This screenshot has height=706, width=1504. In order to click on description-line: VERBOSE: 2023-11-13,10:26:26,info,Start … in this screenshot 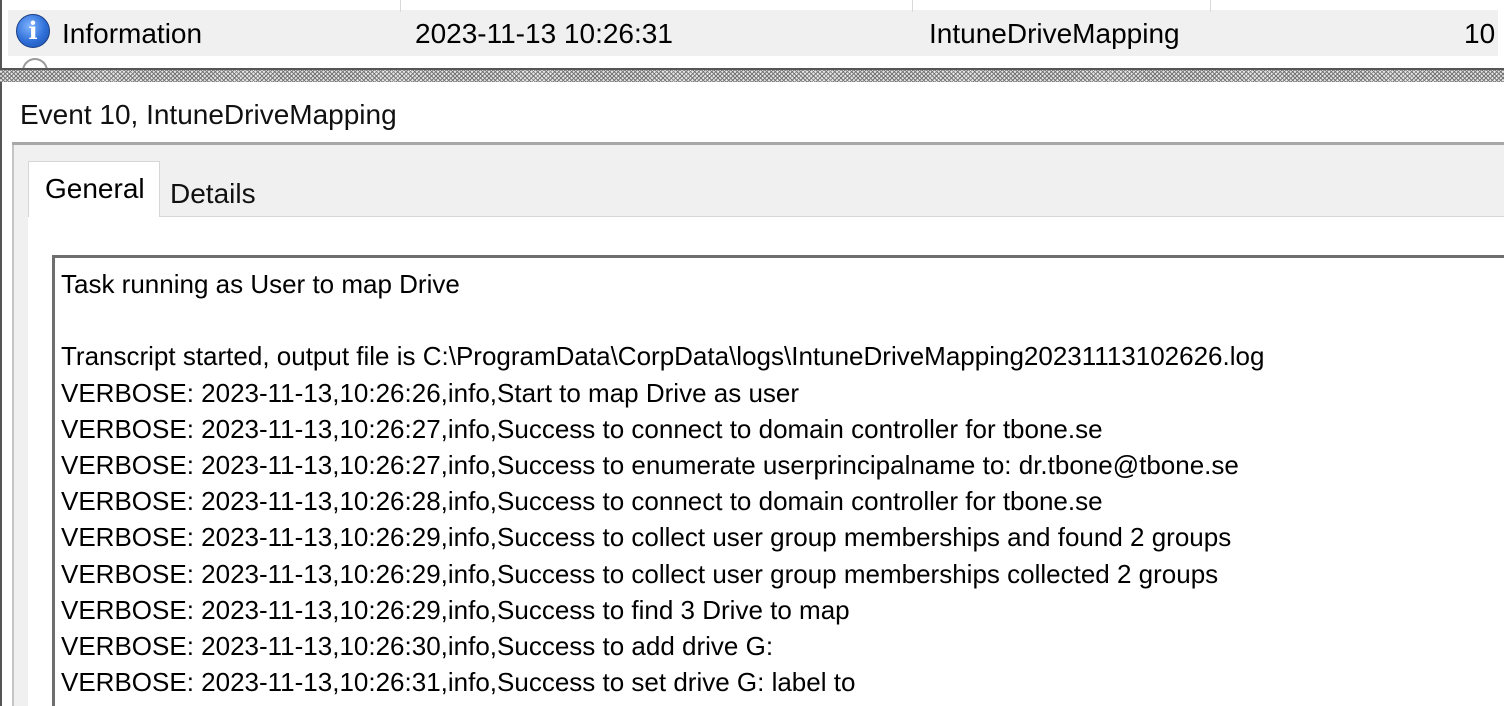, I will do `click(430, 392)`.